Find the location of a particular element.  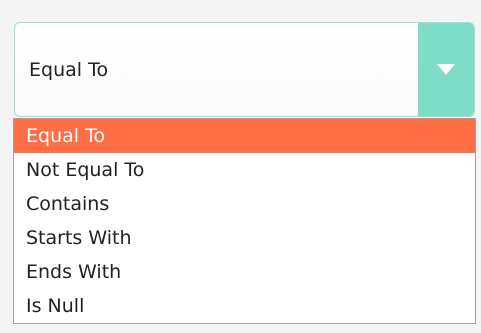

triangle-down-icon is located at coordinates (446, 69).